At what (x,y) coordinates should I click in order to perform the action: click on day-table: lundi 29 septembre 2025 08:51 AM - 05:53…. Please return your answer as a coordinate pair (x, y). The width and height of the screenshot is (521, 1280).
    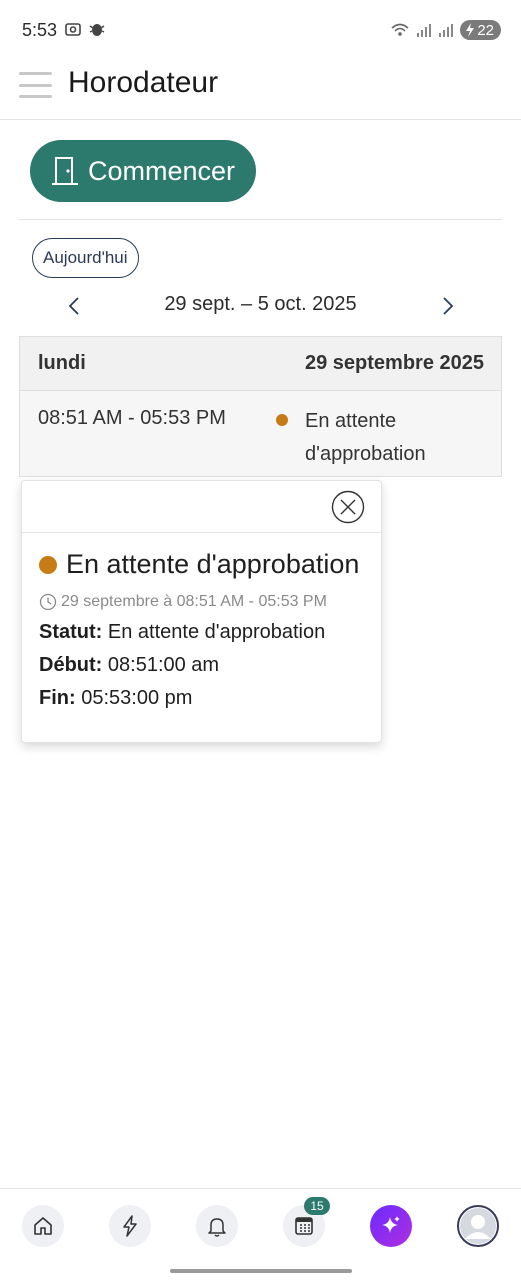
    Looking at the image, I should click on (260, 406).